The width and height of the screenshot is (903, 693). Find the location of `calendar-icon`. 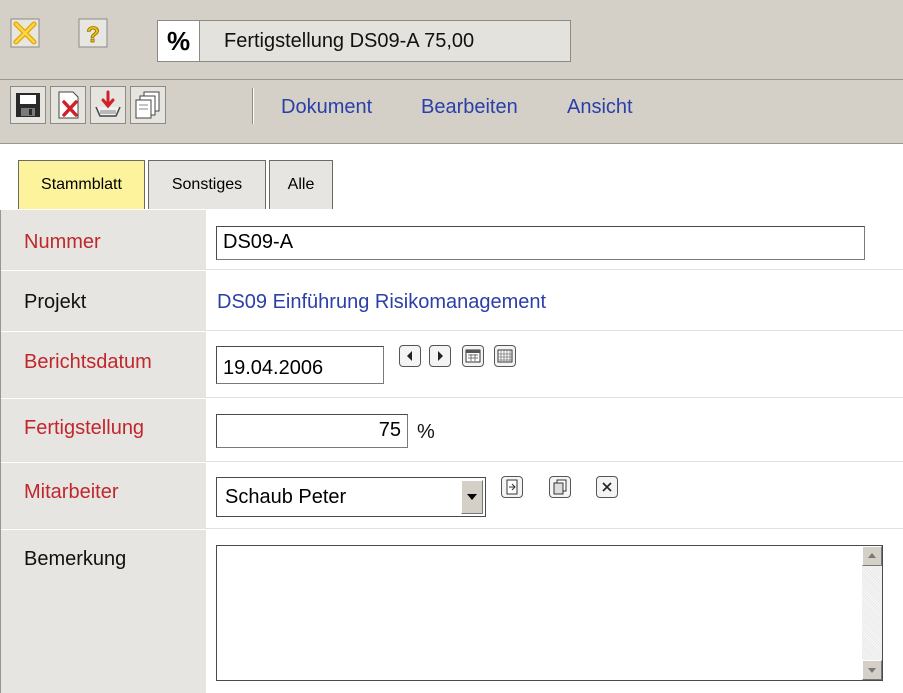

calendar-icon is located at coordinates (473, 356).